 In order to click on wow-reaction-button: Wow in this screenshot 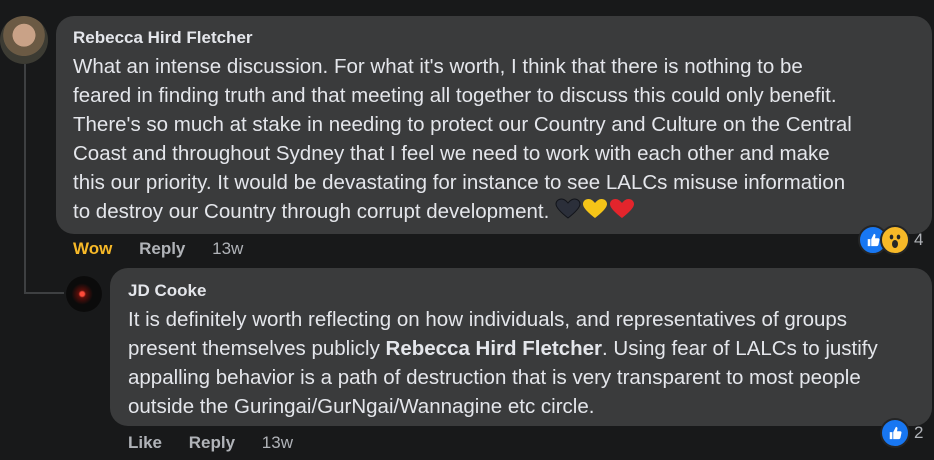, I will do `click(92, 248)`.